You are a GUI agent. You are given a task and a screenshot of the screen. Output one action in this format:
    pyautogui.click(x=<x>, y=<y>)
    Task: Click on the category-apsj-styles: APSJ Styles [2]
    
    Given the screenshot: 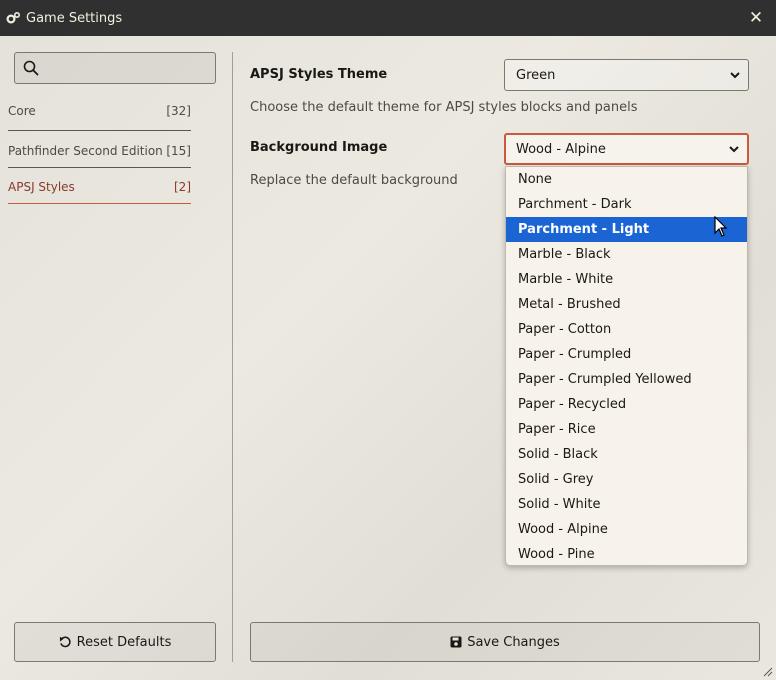 What is the action you would take?
    pyautogui.click(x=99, y=187)
    